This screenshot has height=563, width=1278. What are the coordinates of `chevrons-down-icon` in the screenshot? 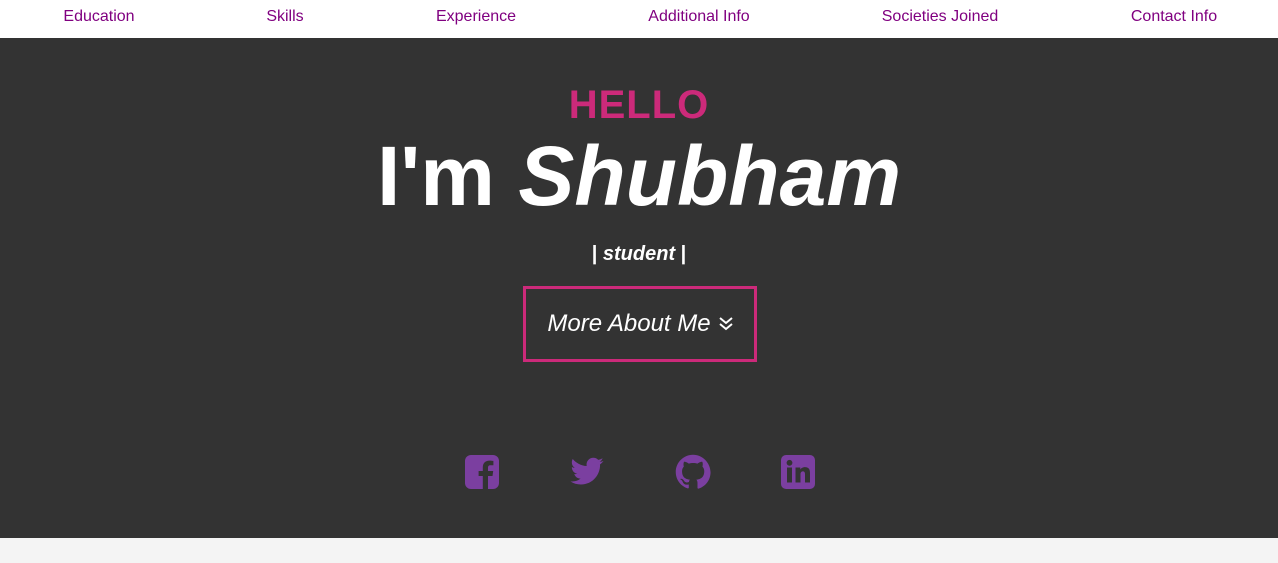 It's located at (725, 324).